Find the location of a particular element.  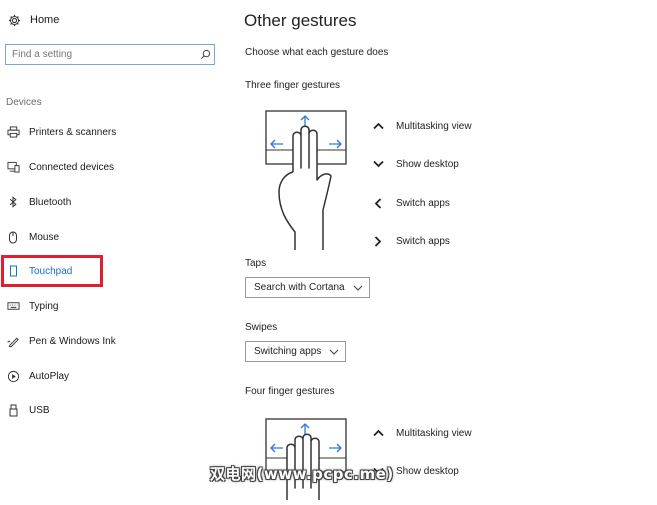

sidebar-item-label: Pen & Windows Ink is located at coordinates (72, 341).